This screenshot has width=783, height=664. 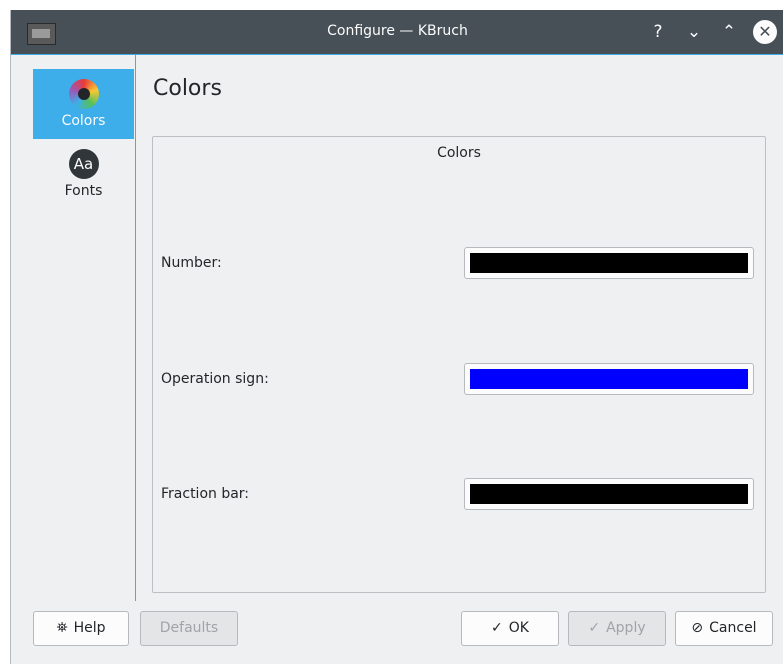 I want to click on group-title: Colors, so click(x=459, y=153).